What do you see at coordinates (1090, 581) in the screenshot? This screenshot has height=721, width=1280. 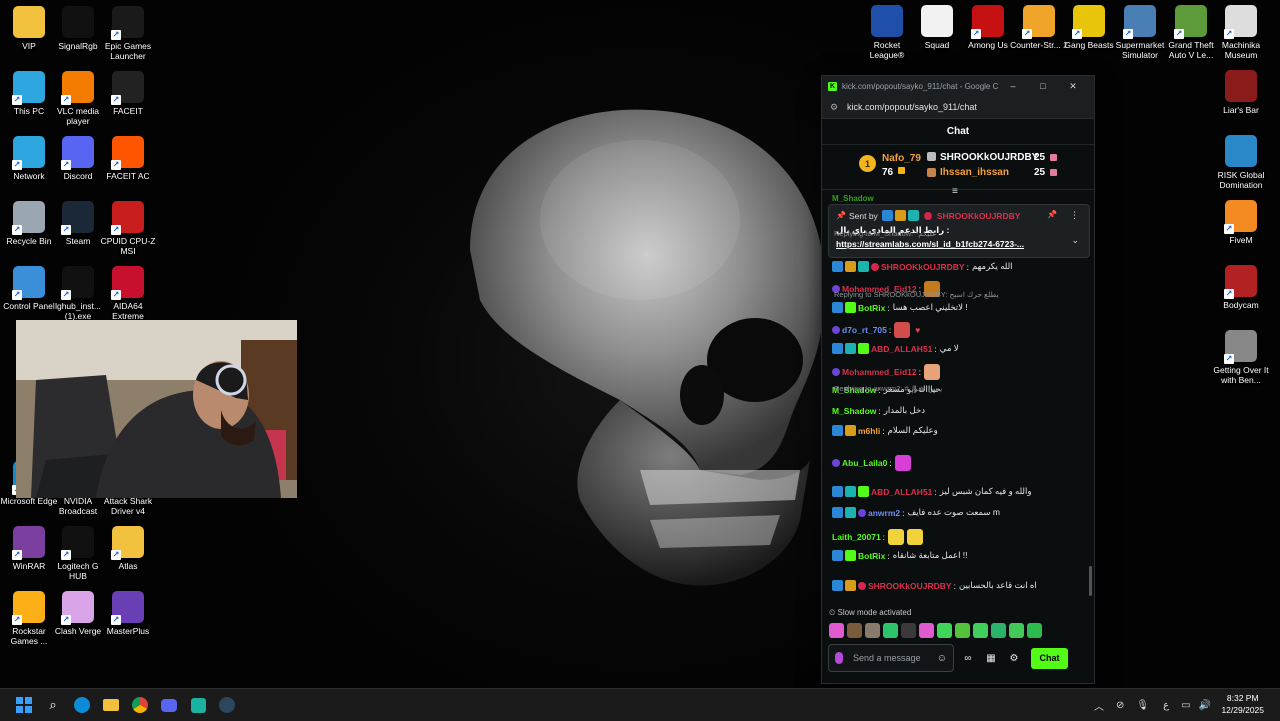 I see `chat-scrollbar` at bounding box center [1090, 581].